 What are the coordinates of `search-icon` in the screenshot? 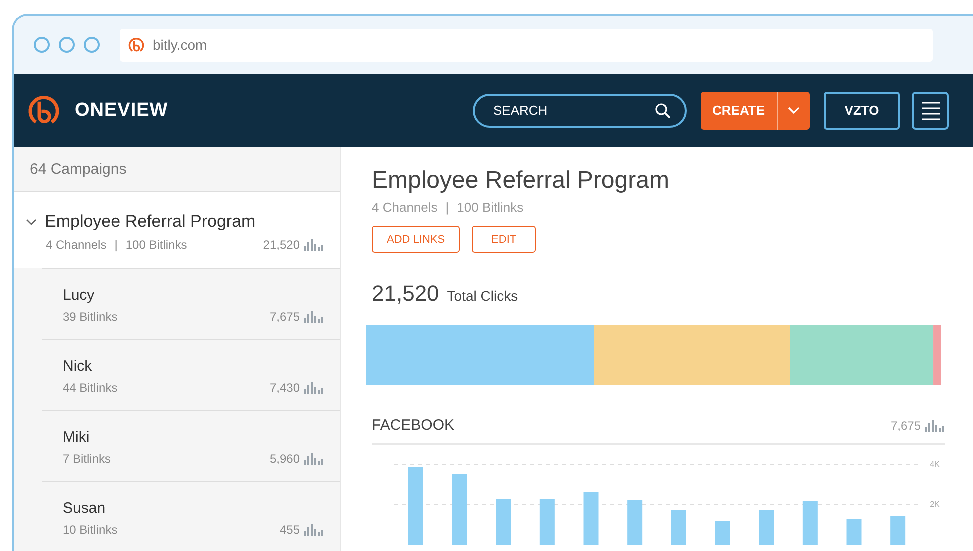 It's located at (662, 110).